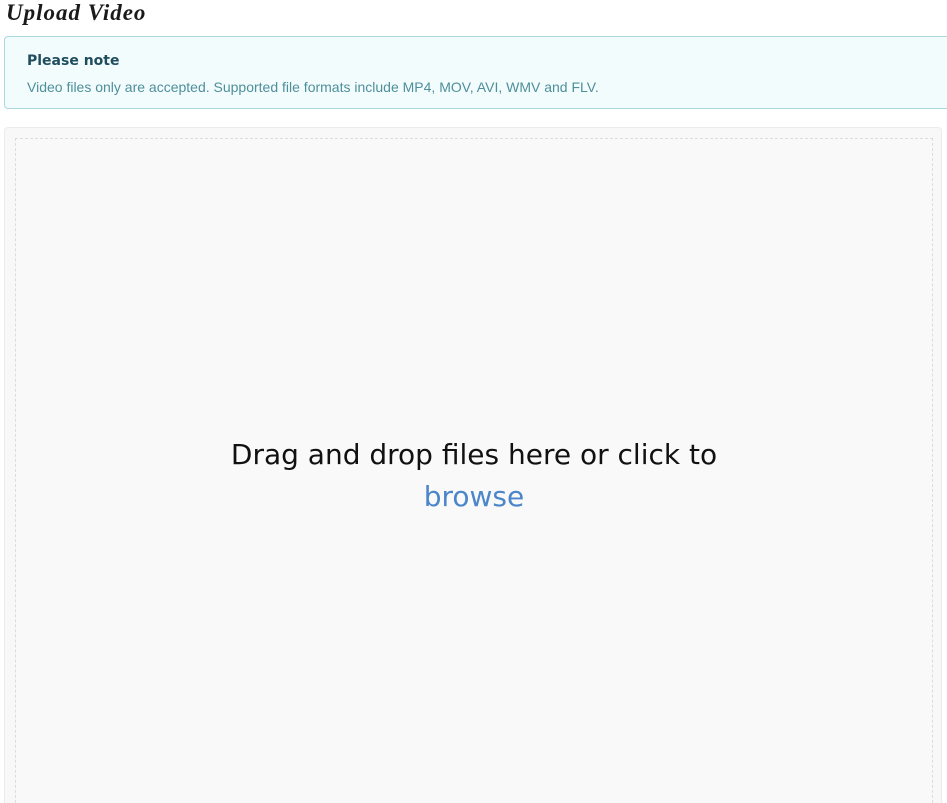  Describe the element at coordinates (474, 454) in the screenshot. I see `dropzone-prompt: Drag and drop files here or click to` at that location.